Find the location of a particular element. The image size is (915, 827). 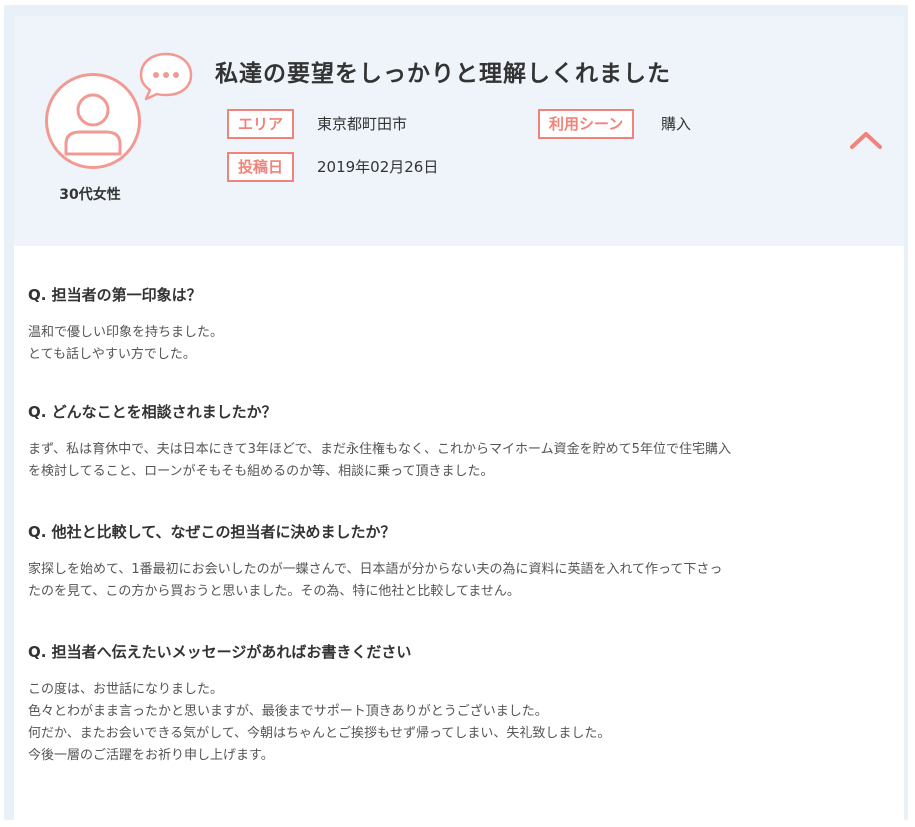

answer-text: 温和で優しい印象を持ちました。 とても話しやすい方でした。 is located at coordinates (458, 344).